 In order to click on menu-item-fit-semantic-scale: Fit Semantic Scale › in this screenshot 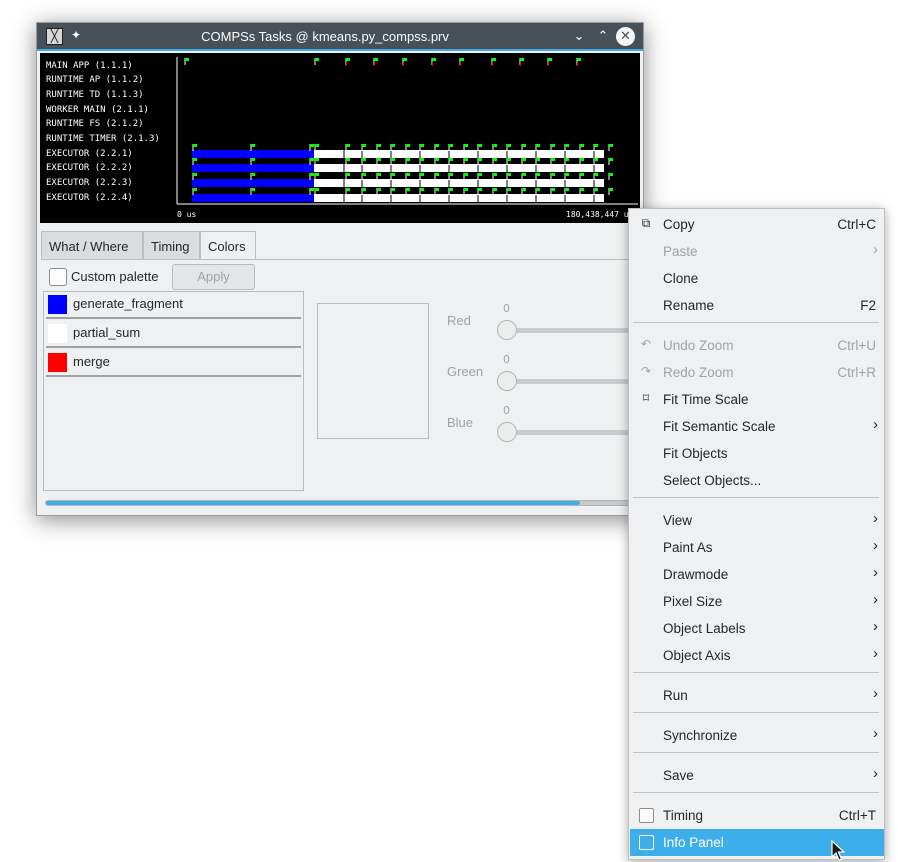, I will do `click(757, 426)`.